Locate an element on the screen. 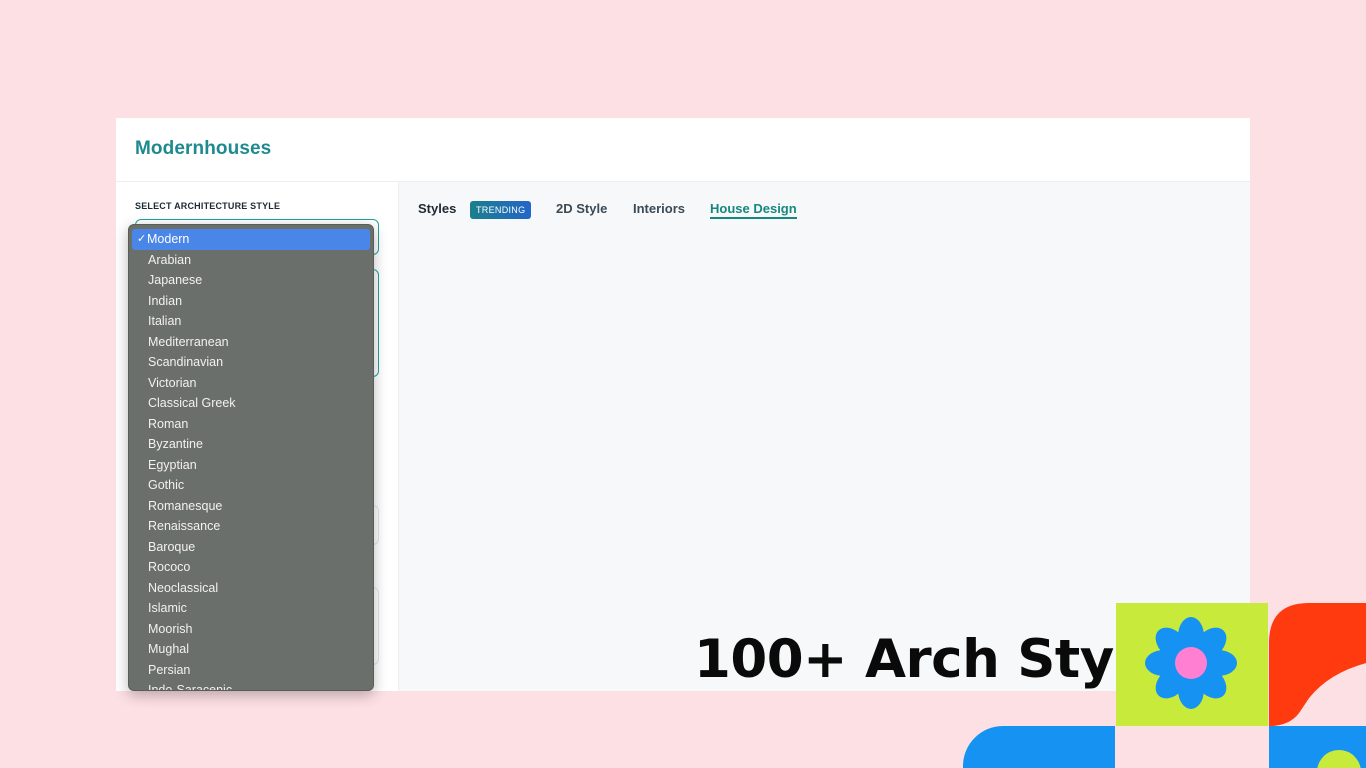 The image size is (1366, 768). dropdown-option: Arabian is located at coordinates (251, 260).